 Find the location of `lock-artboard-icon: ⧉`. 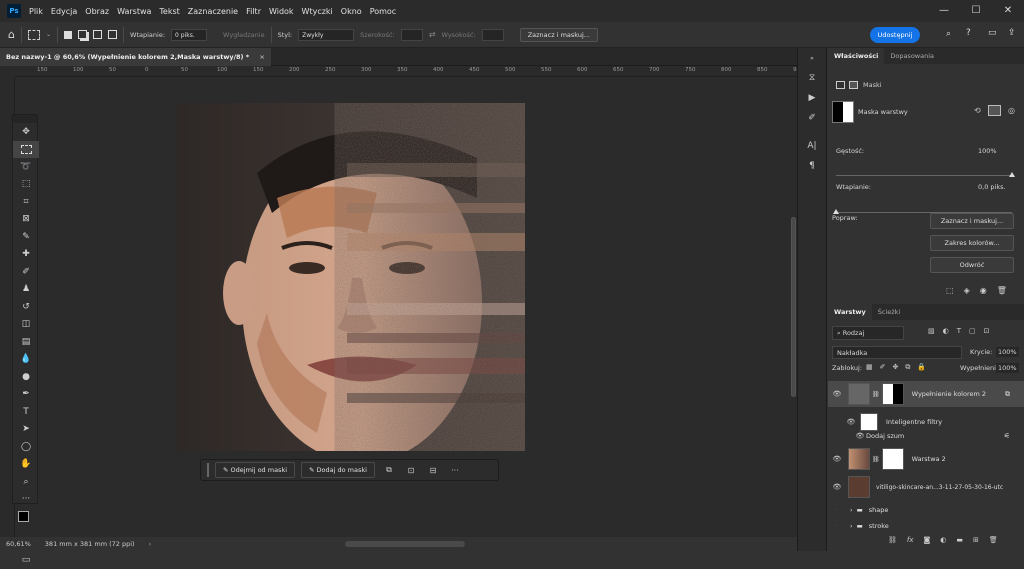

lock-artboard-icon: ⧉ is located at coordinates (907, 367).